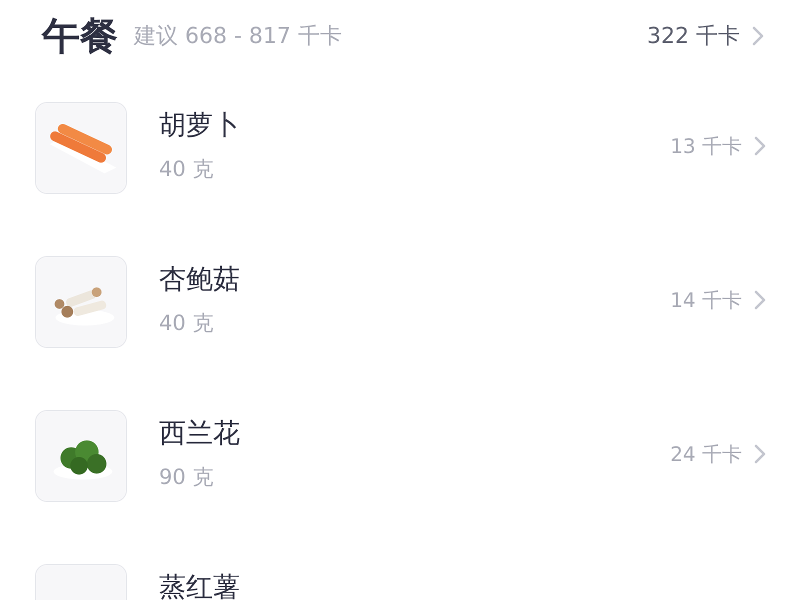 The image size is (800, 600). I want to click on food-amount: 90 克, so click(186, 477).